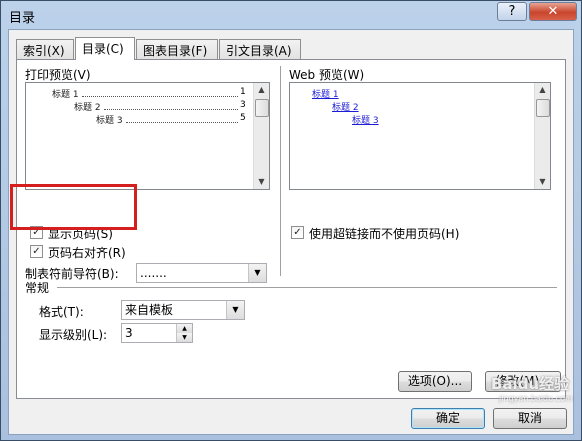 The width and height of the screenshot is (582, 441). Describe the element at coordinates (105, 48) in the screenshot. I see `tab-toc: 目录(C)` at that location.